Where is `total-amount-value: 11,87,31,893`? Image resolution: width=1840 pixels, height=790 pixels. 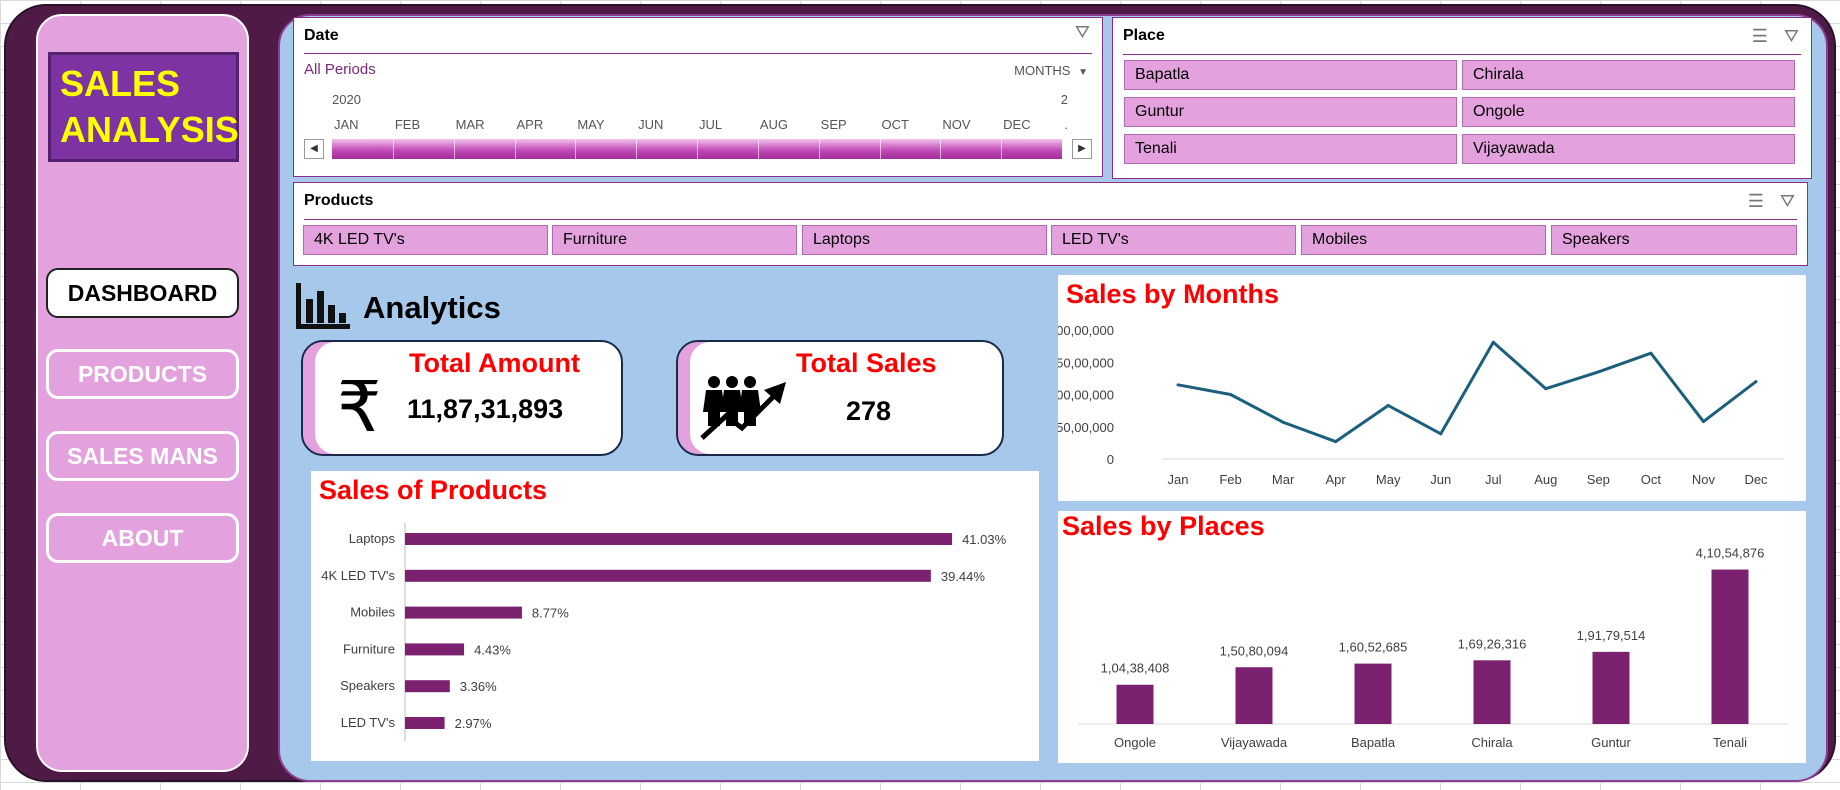 total-amount-value: 11,87,31,893 is located at coordinates (485, 409).